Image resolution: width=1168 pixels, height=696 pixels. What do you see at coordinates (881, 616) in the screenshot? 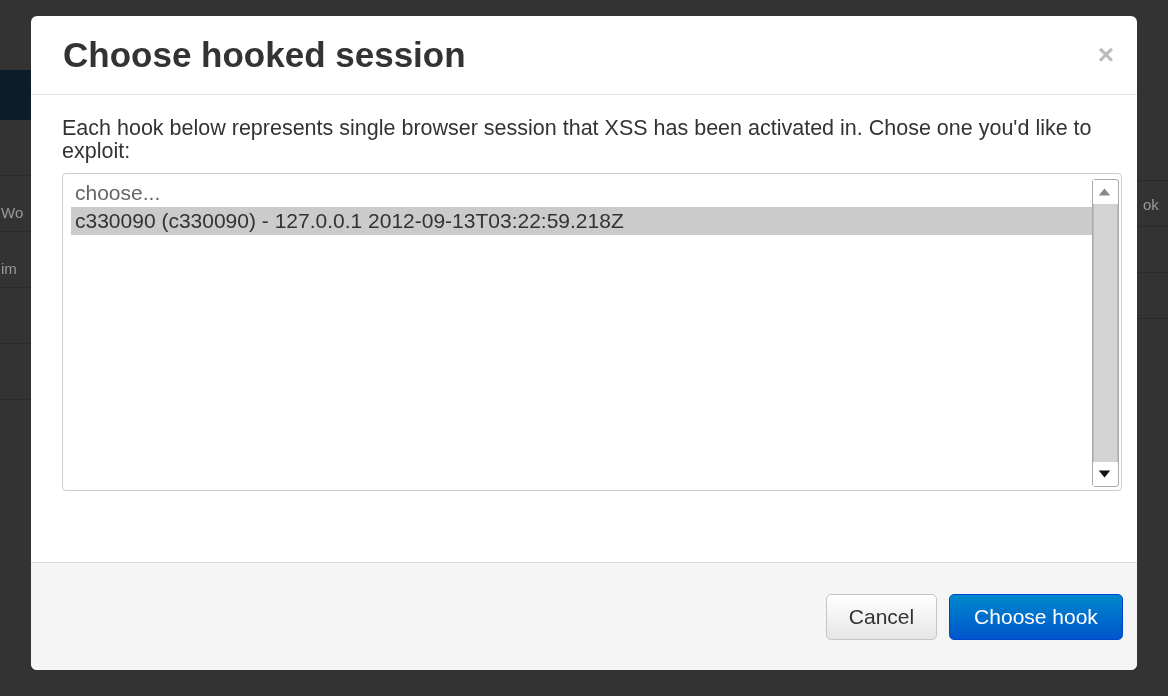
I see `cancel-button: Cancel` at bounding box center [881, 616].